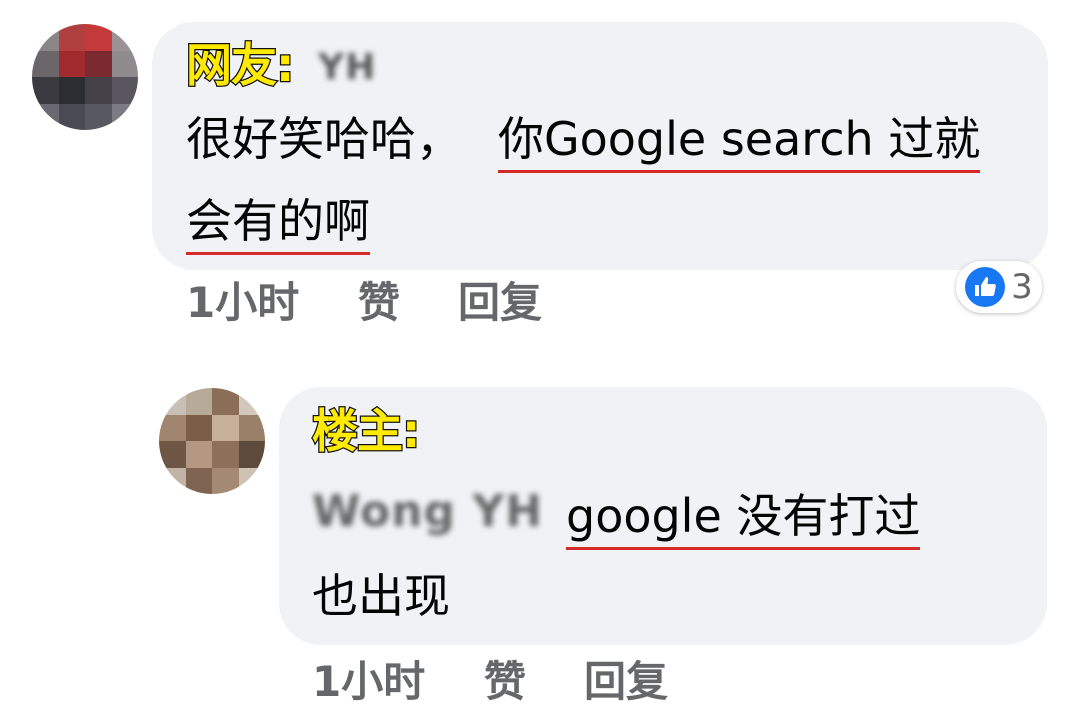 The image size is (1079, 727). Describe the element at coordinates (240, 65) in the screenshot. I see `commenter-tag: 网友:` at that location.